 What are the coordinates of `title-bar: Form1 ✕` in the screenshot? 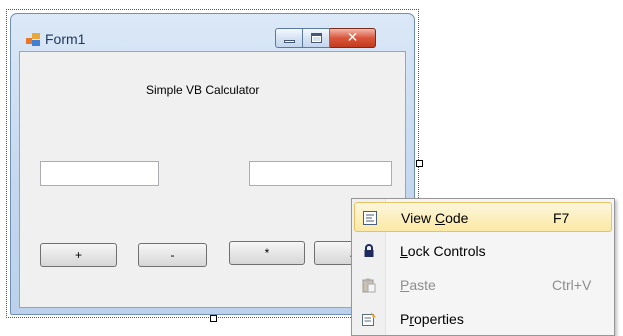 It's located at (212, 32).